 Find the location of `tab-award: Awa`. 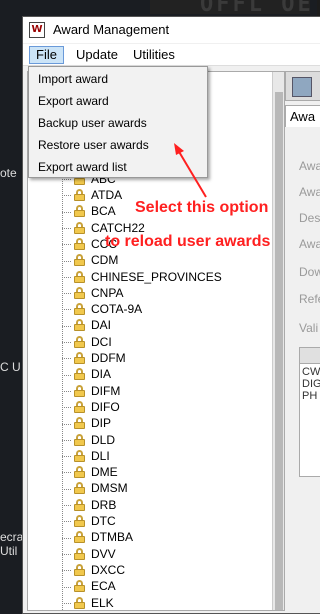

tab-award: Awa is located at coordinates (302, 116).